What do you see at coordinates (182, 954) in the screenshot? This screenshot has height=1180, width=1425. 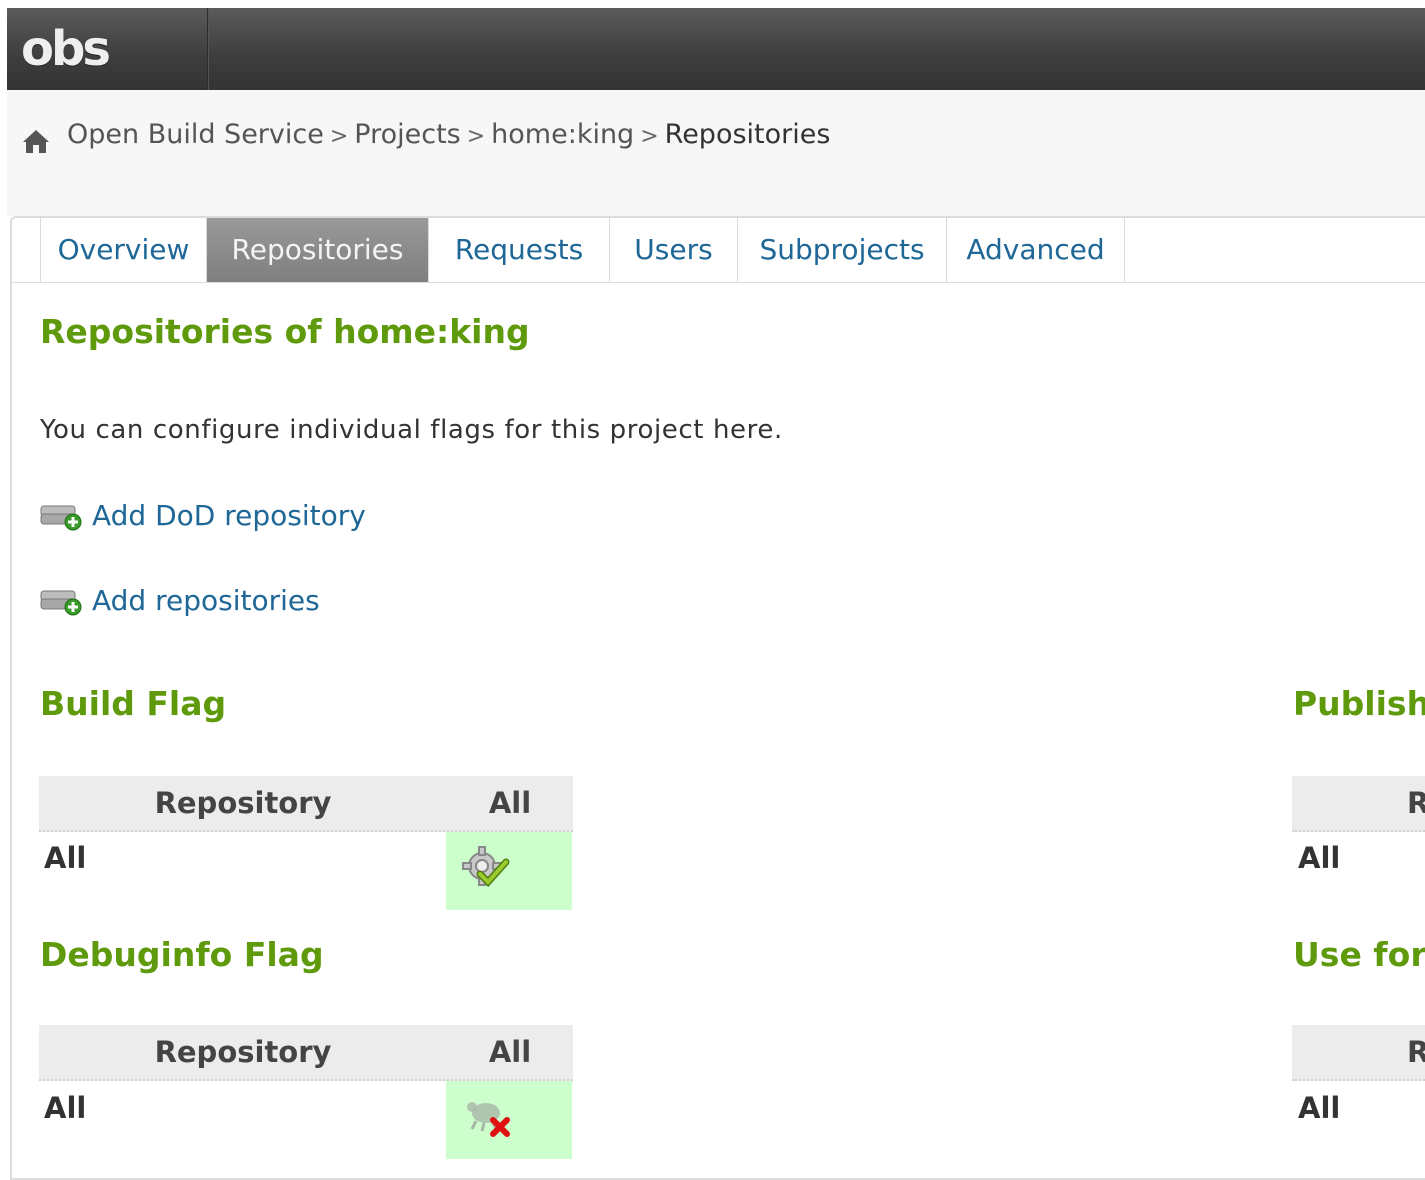 I see `debuginfo-flag-title: Debuginfo Flag` at bounding box center [182, 954].